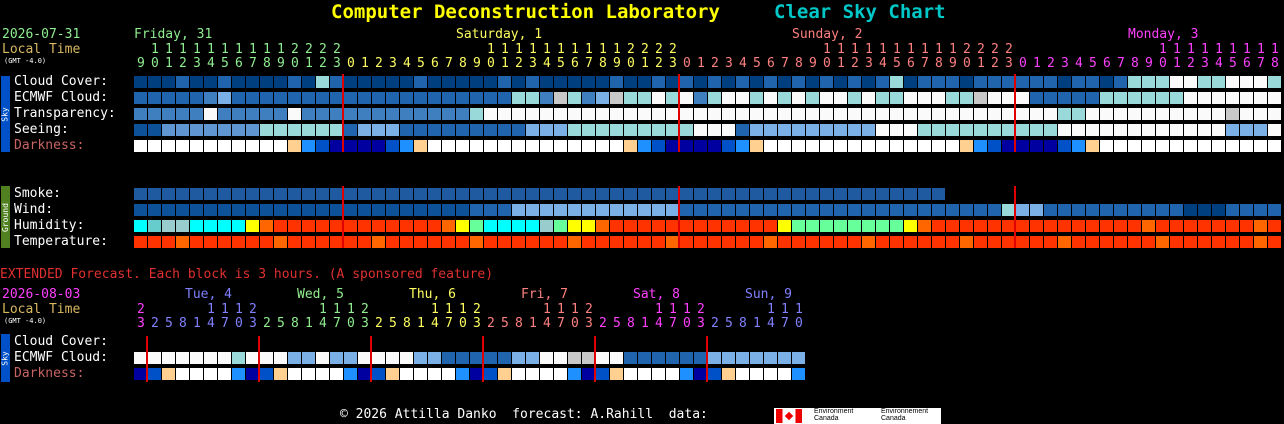 The height and width of the screenshot is (424, 1284). What do you see at coordinates (673, 323) in the screenshot?
I see `ext-hour-ones-digit: 7` at bounding box center [673, 323].